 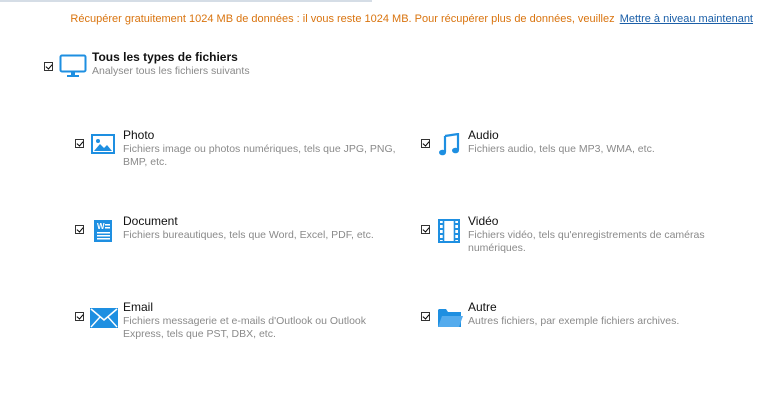 I want to click on all-types-title: Tous les types de fichiers, so click(x=165, y=57).